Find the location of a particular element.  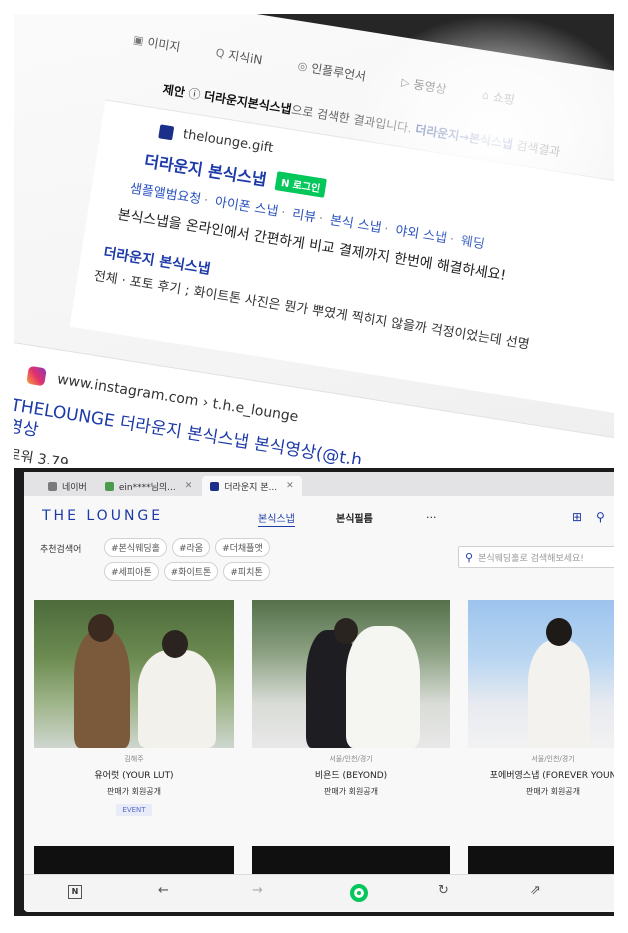

alt-query-link: 더라운지→본식스냅 is located at coordinates (463, 136).